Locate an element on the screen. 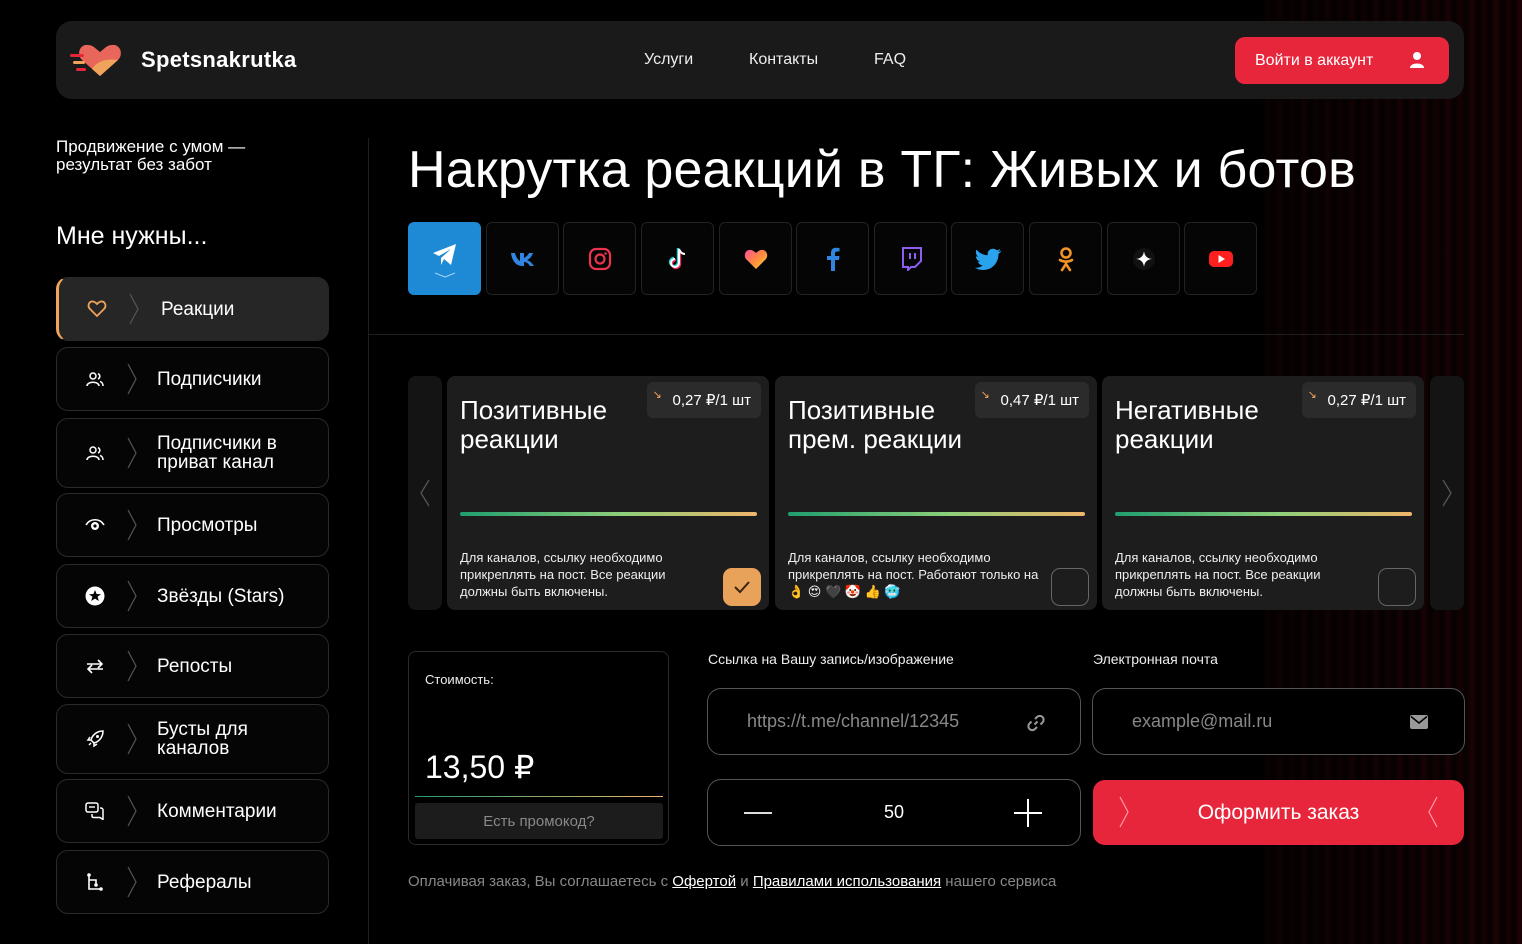 The width and height of the screenshot is (1522, 944). rules-link: Правилами использования is located at coordinates (847, 881).